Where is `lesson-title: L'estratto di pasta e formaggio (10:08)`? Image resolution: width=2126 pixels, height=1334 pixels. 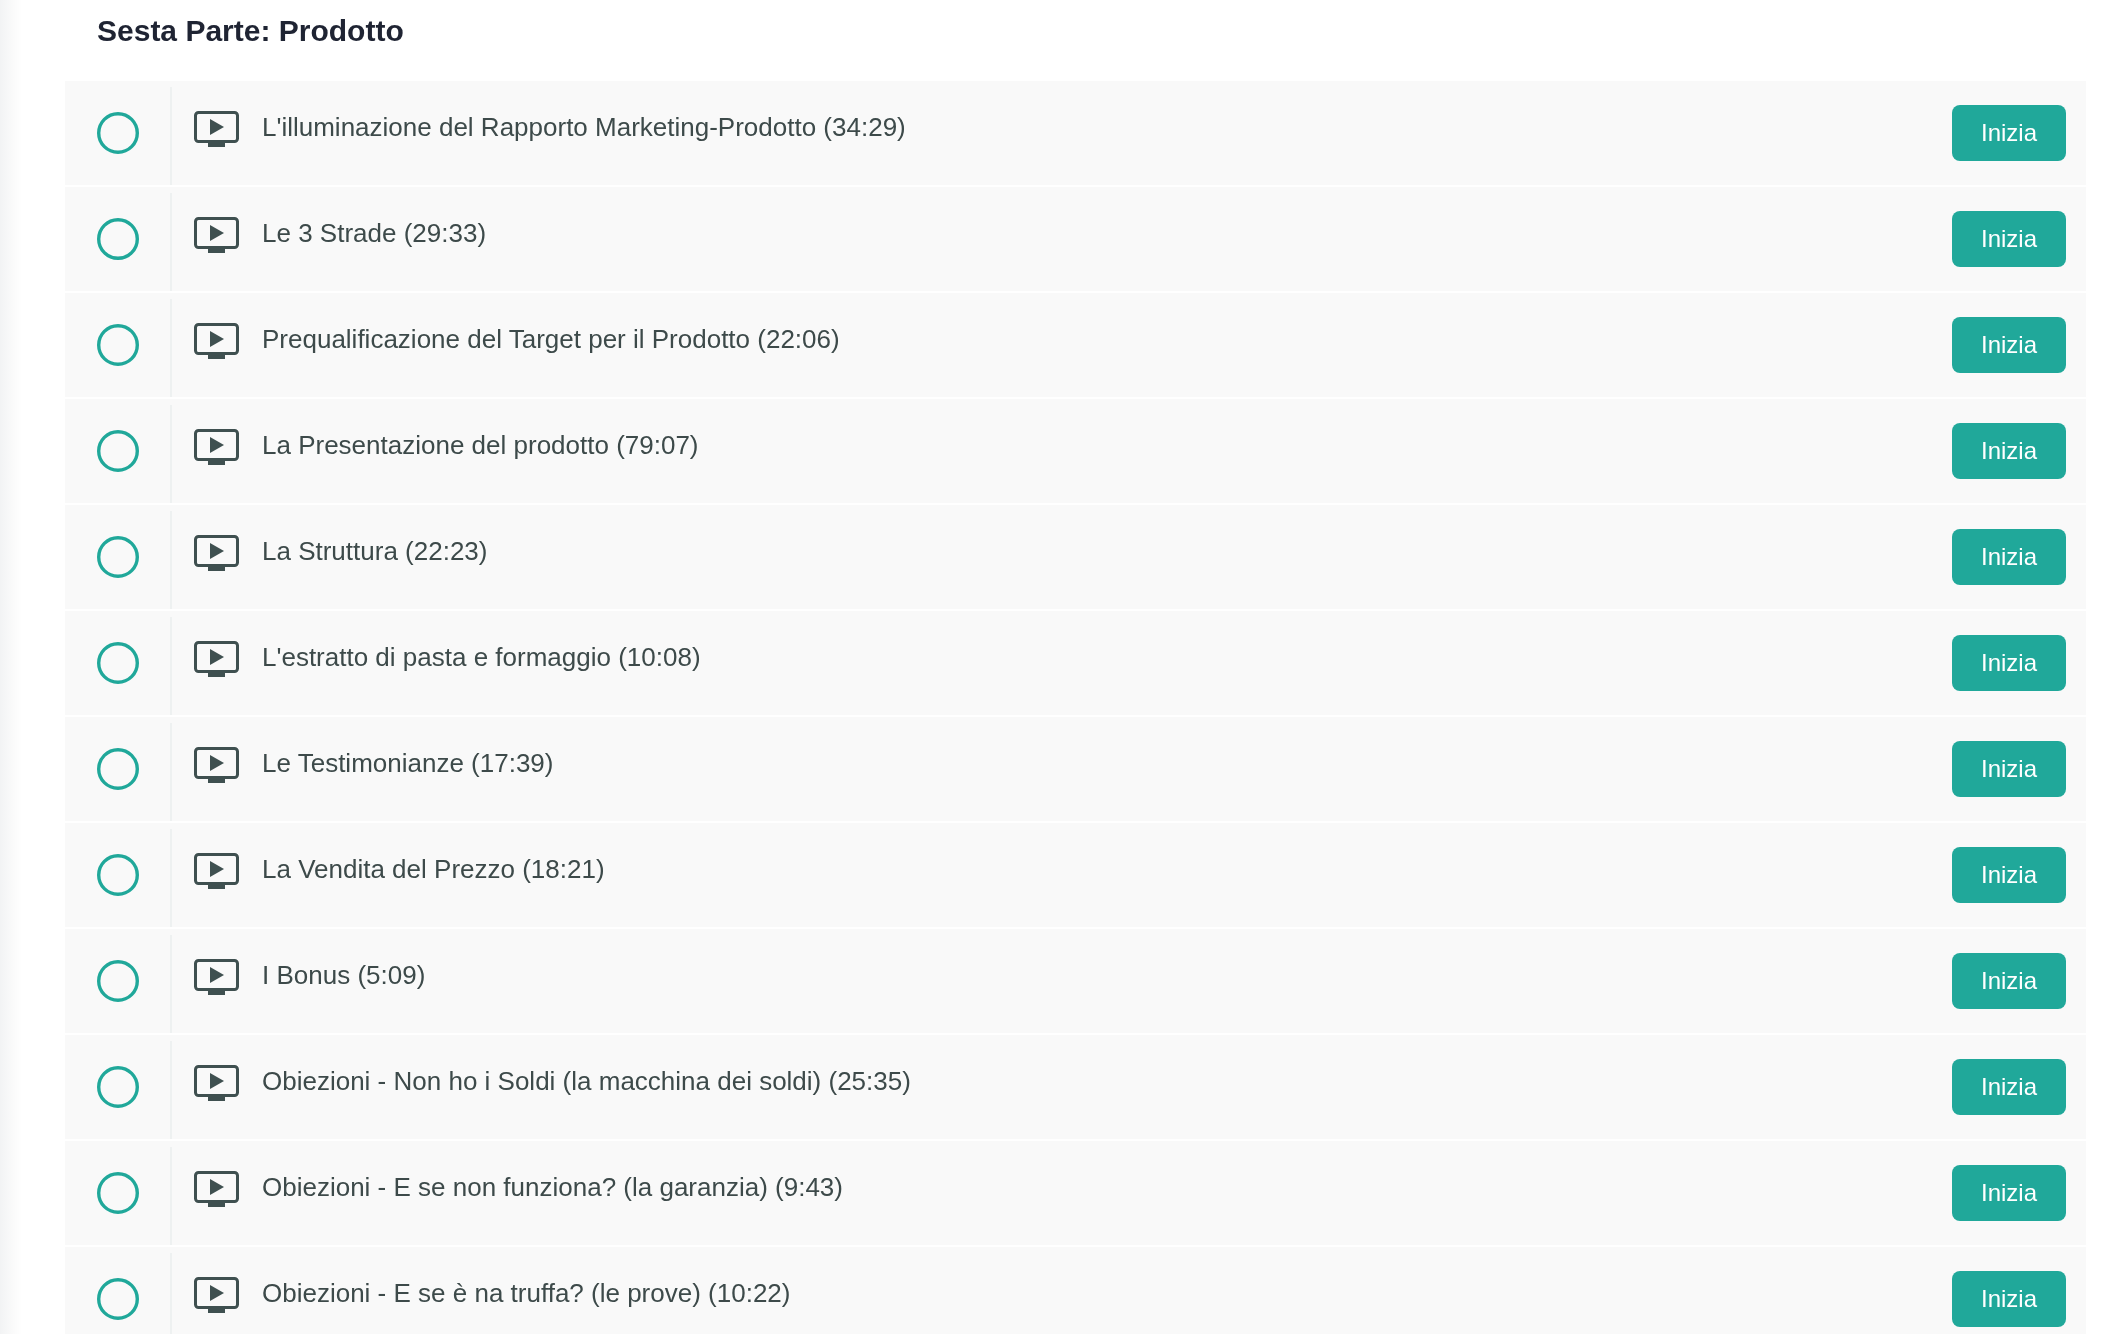
lesson-title: L'estratto di pasta e formaggio (10:08) is located at coordinates (481, 657).